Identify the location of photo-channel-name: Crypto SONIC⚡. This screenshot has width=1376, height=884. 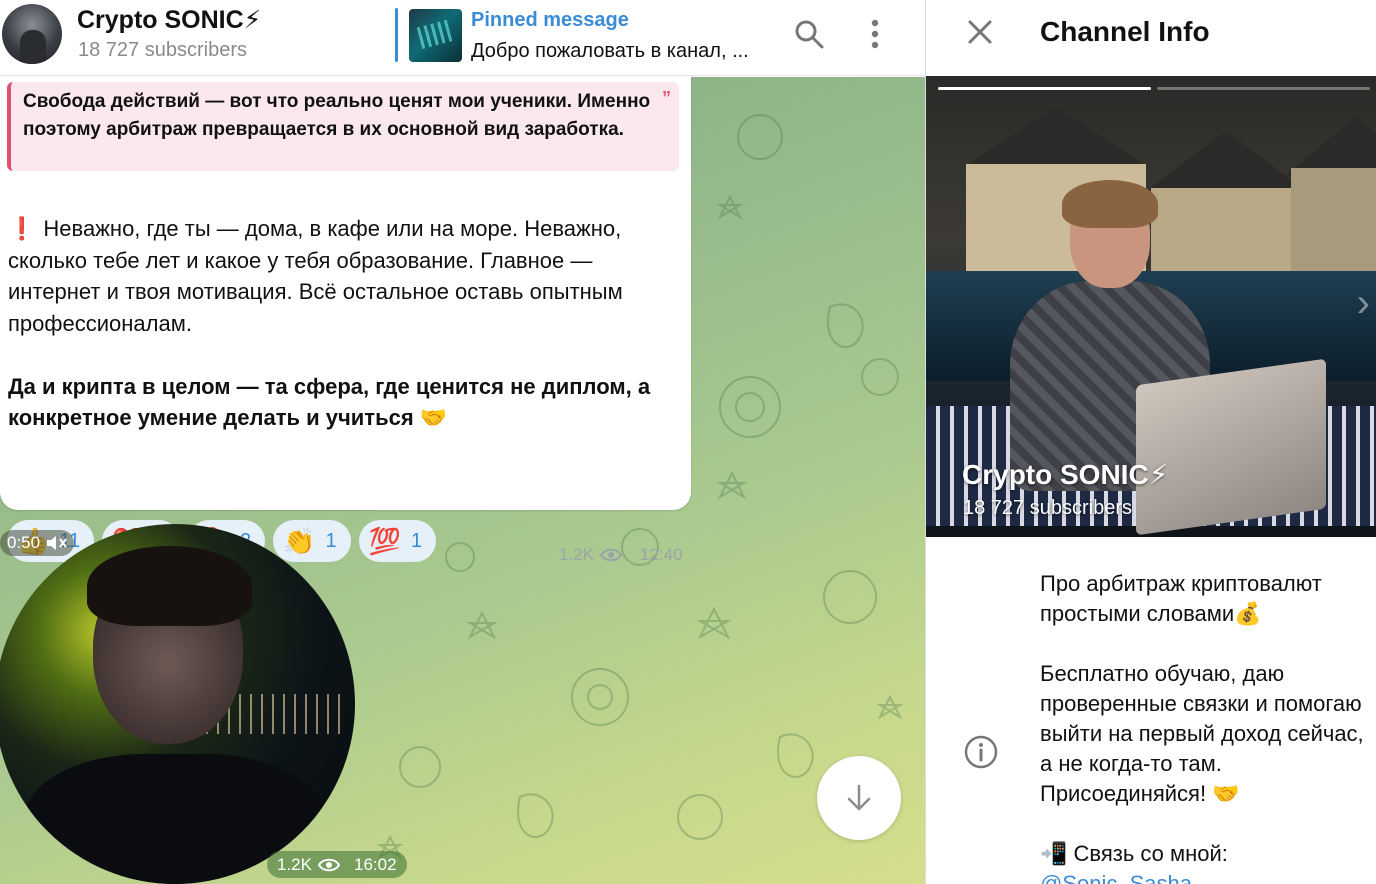
(1065, 474).